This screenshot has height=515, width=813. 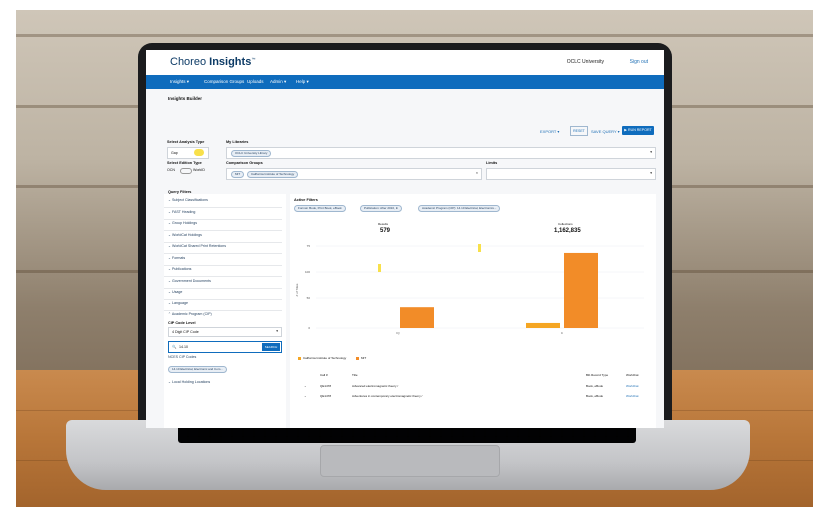 I want to click on nav-insights: Insights ▾, so click(x=179, y=82).